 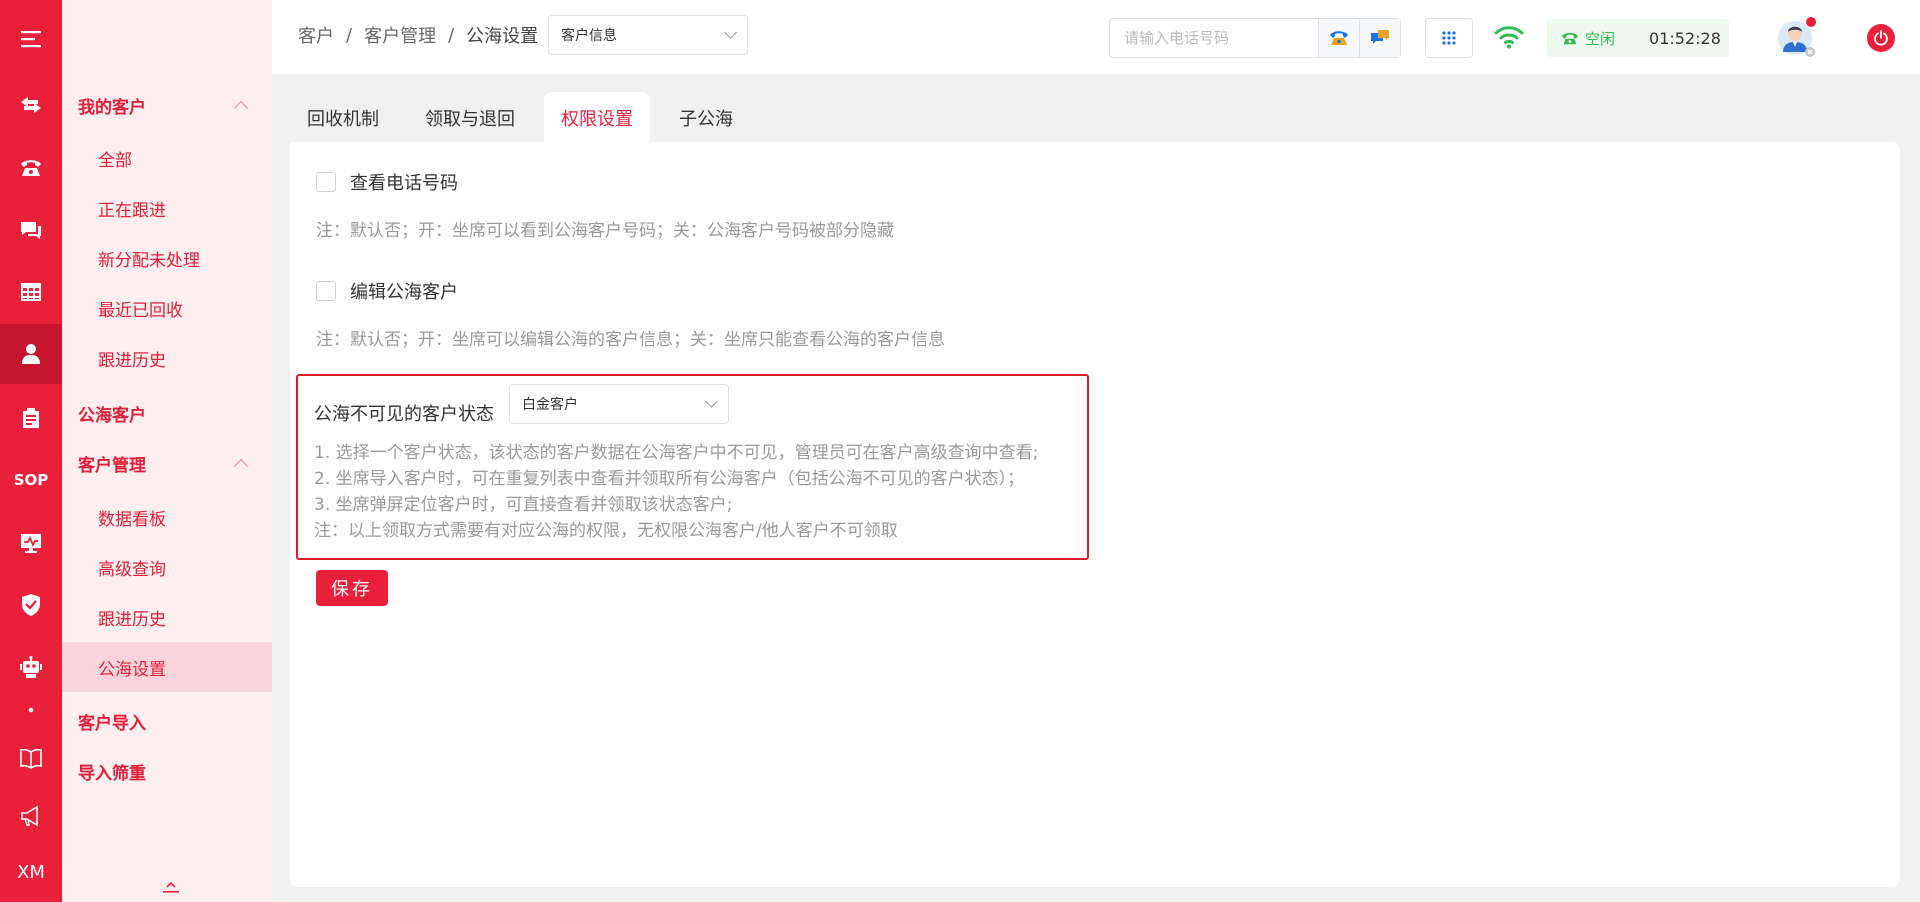 What do you see at coordinates (31, 292) in the screenshot?
I see `table-icon` at bounding box center [31, 292].